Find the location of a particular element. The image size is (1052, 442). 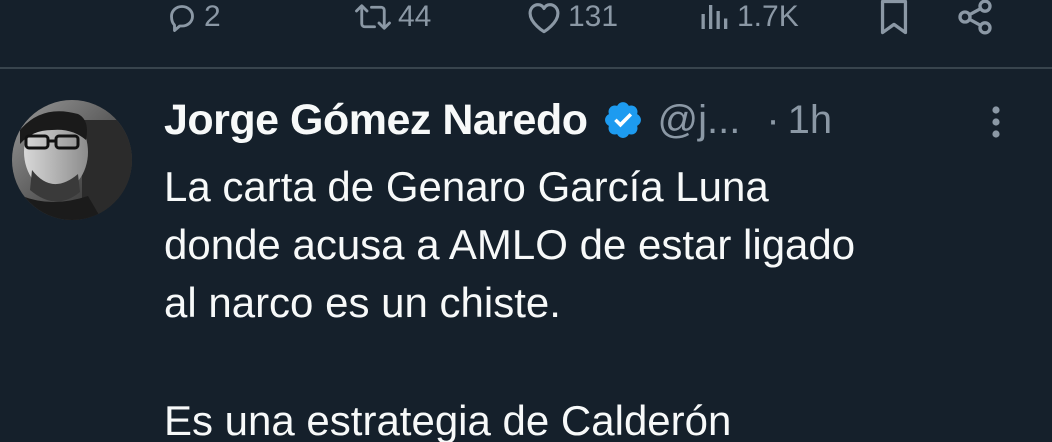

retweet-icon is located at coordinates (373, 17).